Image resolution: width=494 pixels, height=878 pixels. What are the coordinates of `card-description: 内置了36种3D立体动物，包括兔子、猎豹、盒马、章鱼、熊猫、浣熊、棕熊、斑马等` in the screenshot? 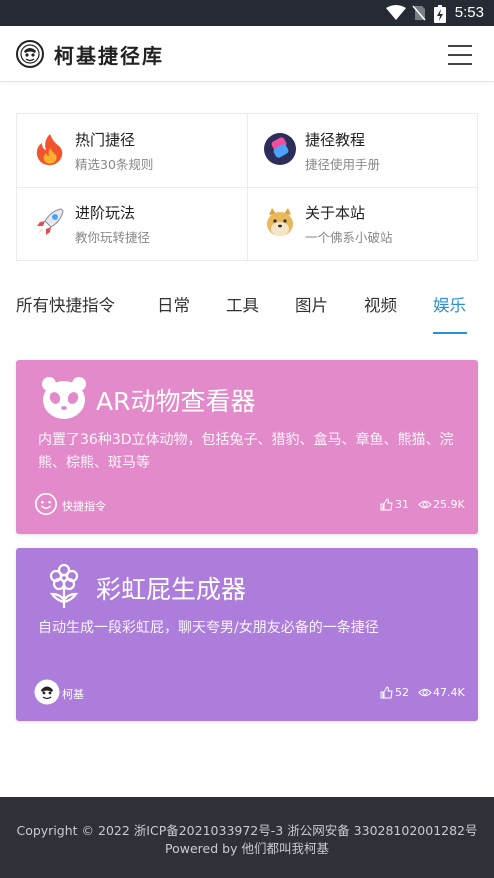 It's located at (246, 451).